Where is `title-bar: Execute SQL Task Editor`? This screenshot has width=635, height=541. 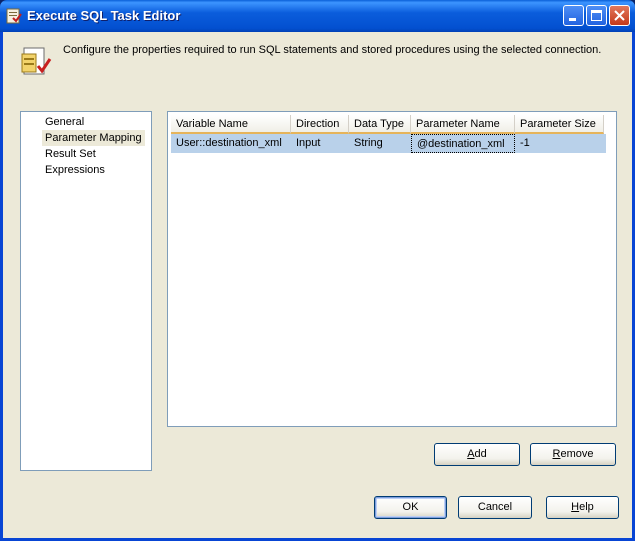 title-bar: Execute SQL Task Editor is located at coordinates (317, 16).